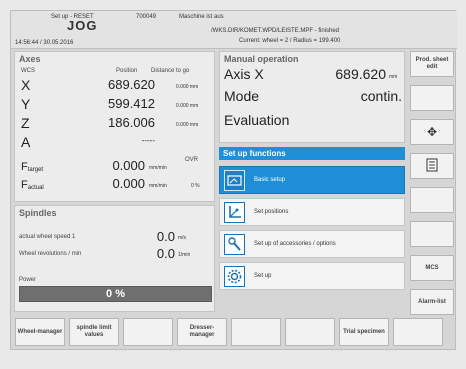 The height and width of the screenshot is (369, 466). What do you see at coordinates (393, 77) in the screenshot?
I see `manual-axis-unit: mm` at bounding box center [393, 77].